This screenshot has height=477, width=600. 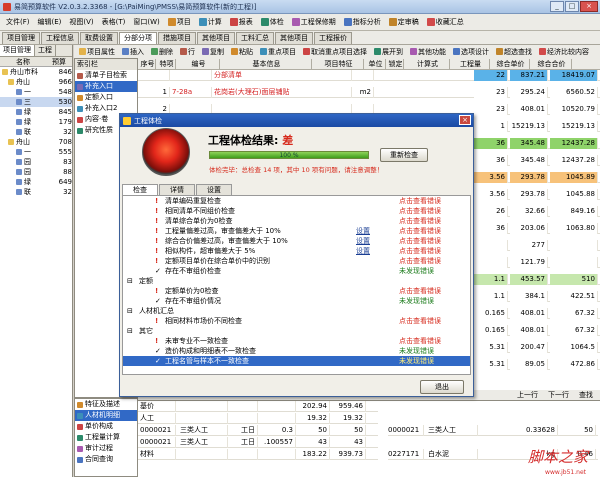 What do you see at coordinates (296, 331) in the screenshot?
I see `check-group: ⊟ 其它` at bounding box center [296, 331].